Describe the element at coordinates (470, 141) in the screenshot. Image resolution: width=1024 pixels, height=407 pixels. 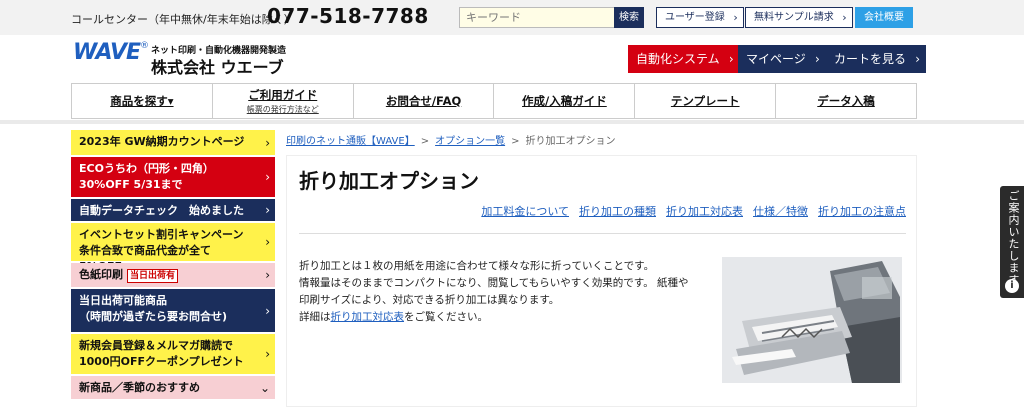
I see `breadcrumb-options-link: オプション一覧` at that location.